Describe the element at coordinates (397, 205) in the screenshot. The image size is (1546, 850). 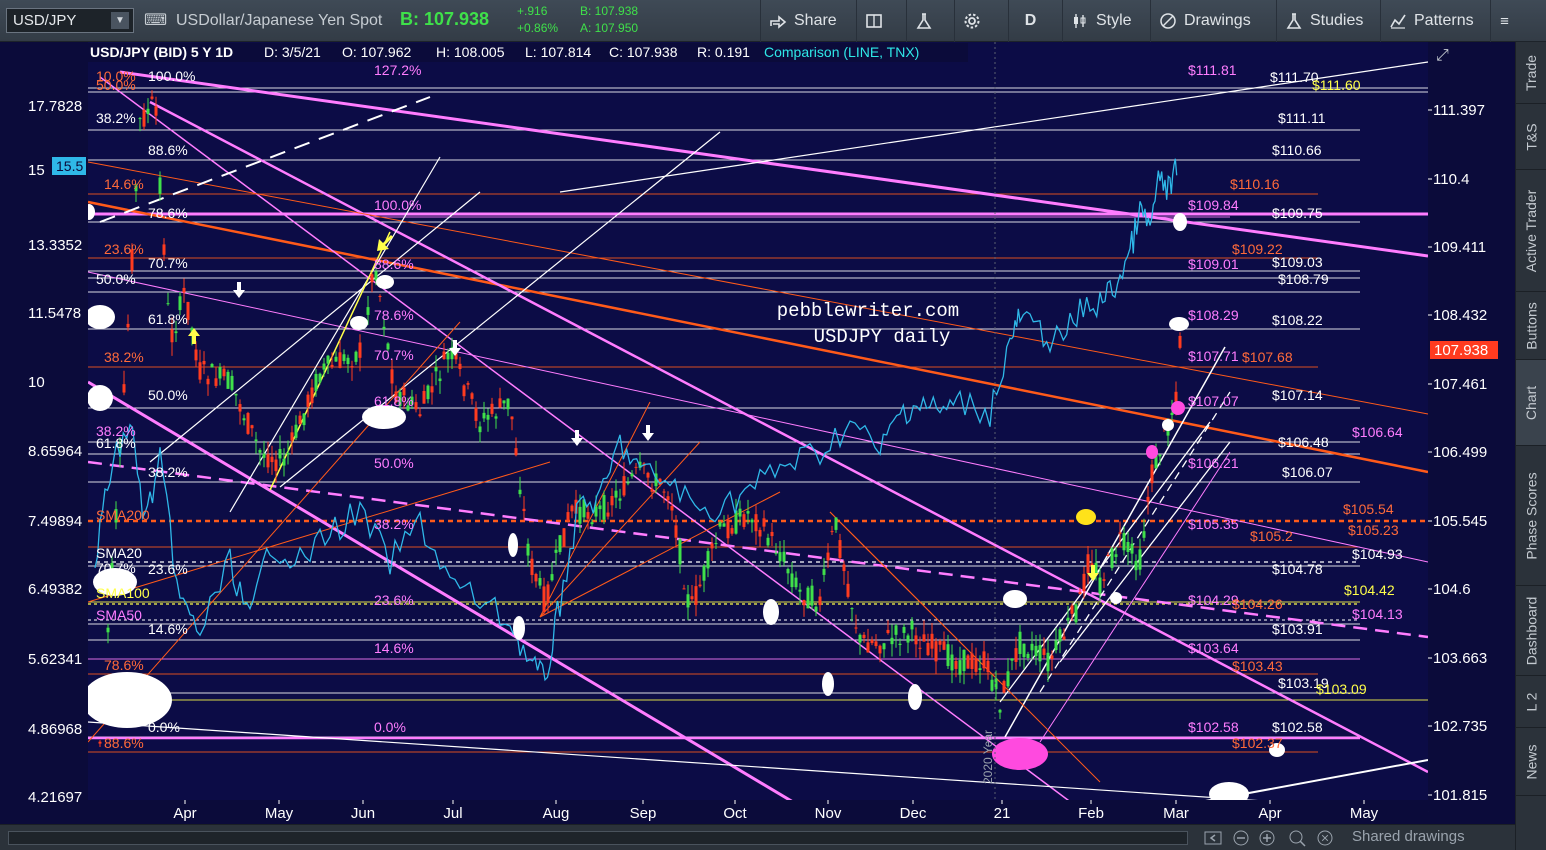
I see `fib-percent-label: 100.0%` at that location.